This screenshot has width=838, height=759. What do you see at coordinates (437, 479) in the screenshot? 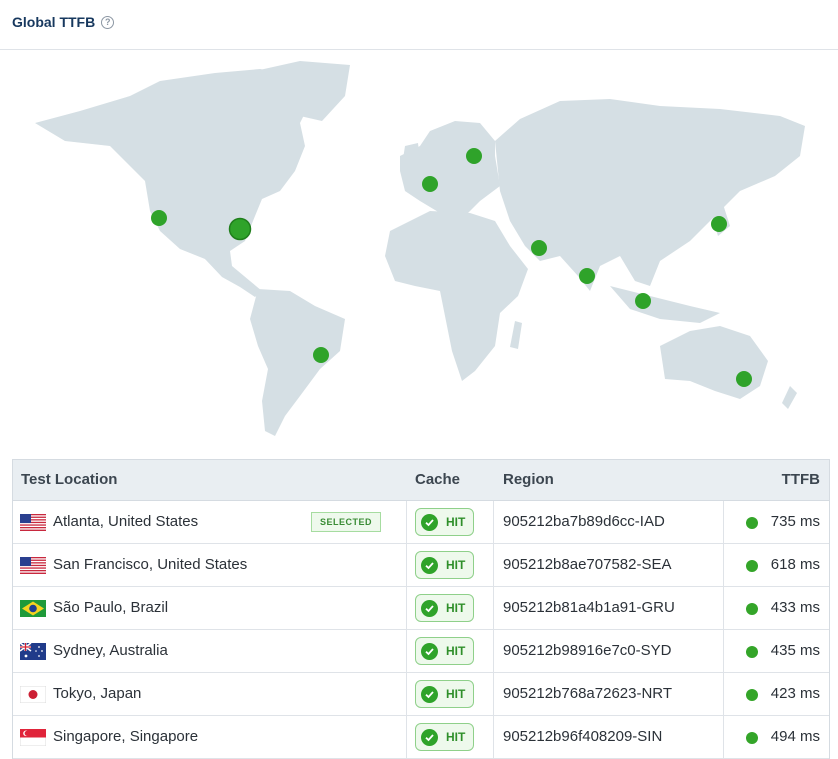
I see `col-cache: Cache` at bounding box center [437, 479].